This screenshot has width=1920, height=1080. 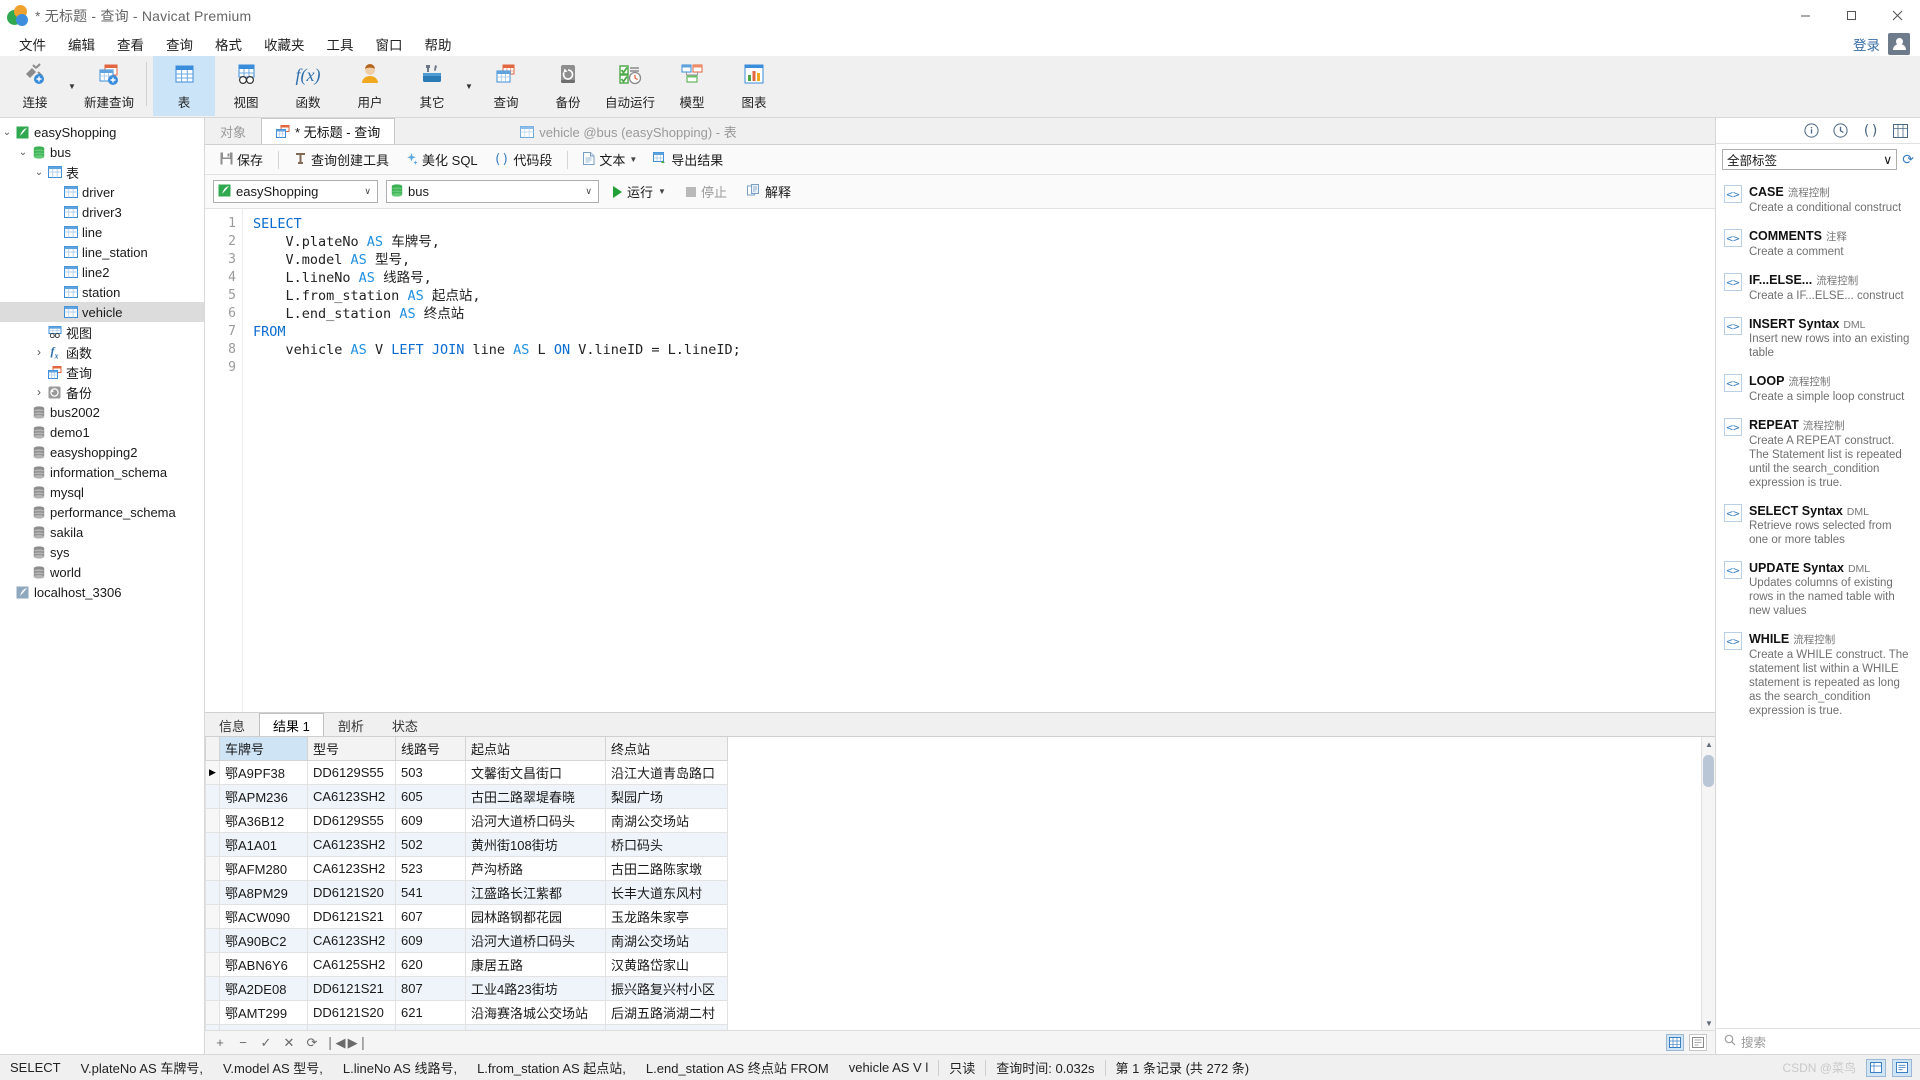 I want to click on cell: 沿河大道桥口码头, so click(x=535, y=820).